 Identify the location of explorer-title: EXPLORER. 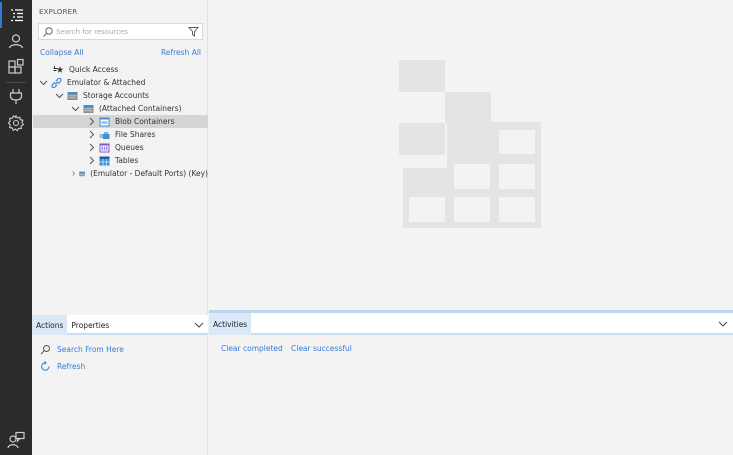
(58, 12).